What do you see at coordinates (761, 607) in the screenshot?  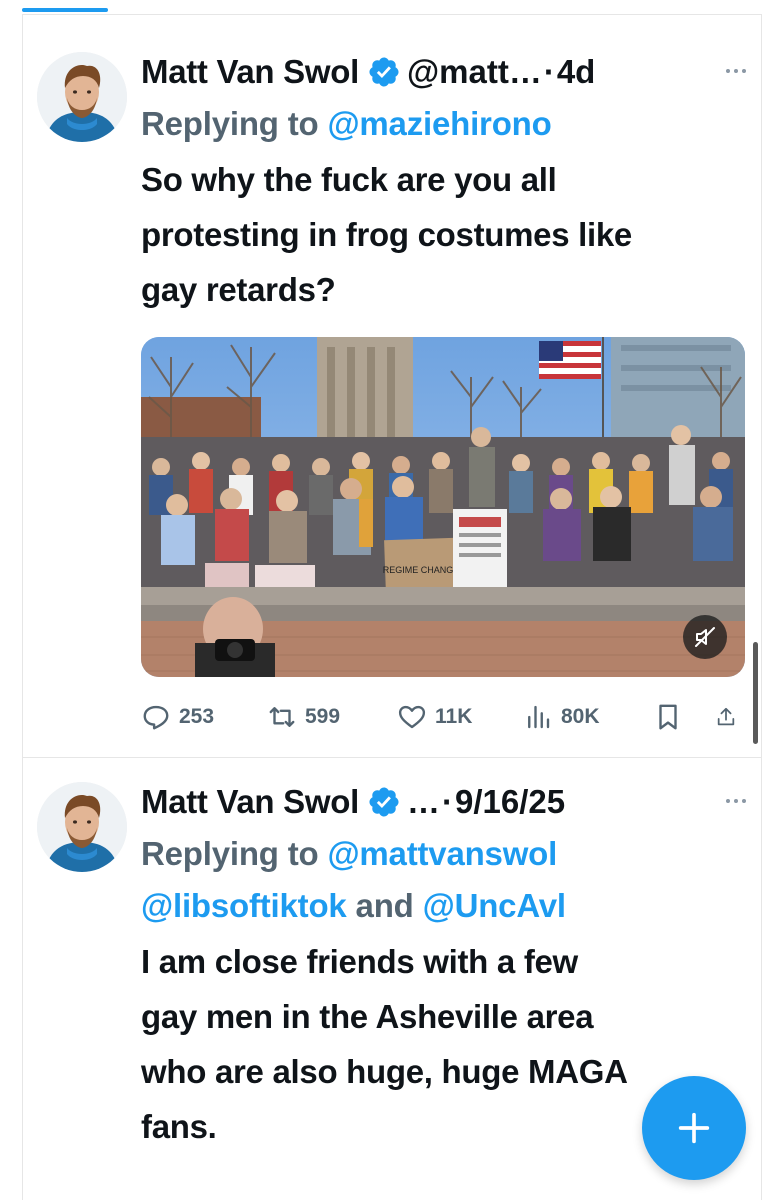 I see `timeline-border-right` at bounding box center [761, 607].